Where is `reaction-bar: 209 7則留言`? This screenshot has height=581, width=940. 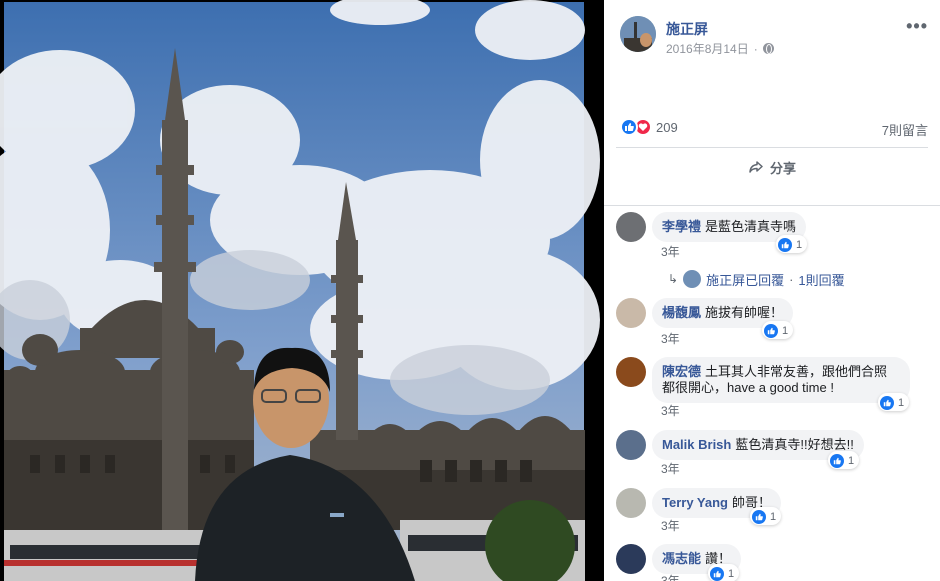 reaction-bar: 209 7則留言 is located at coordinates (774, 128).